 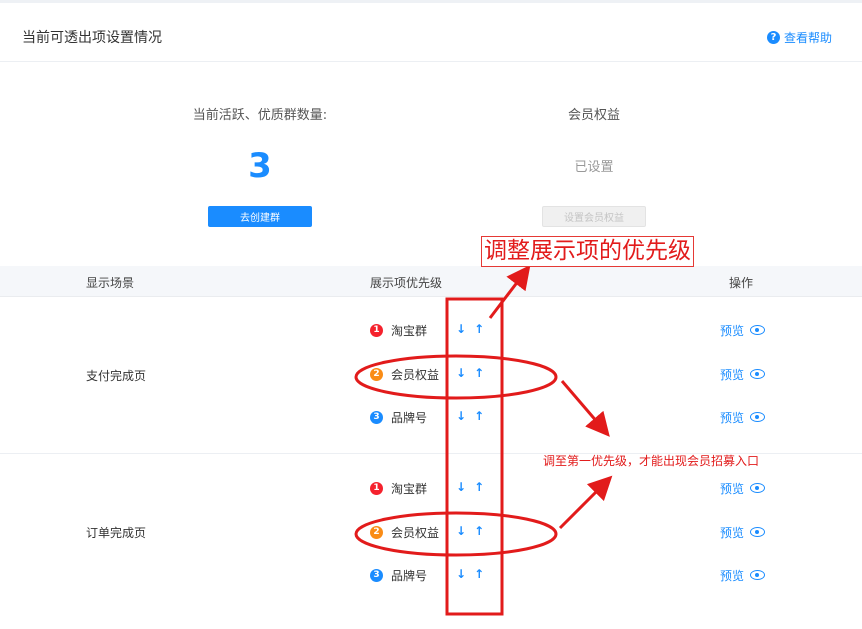 I want to click on group-count-label: 当前活跃、优质群数量:, so click(x=260, y=115).